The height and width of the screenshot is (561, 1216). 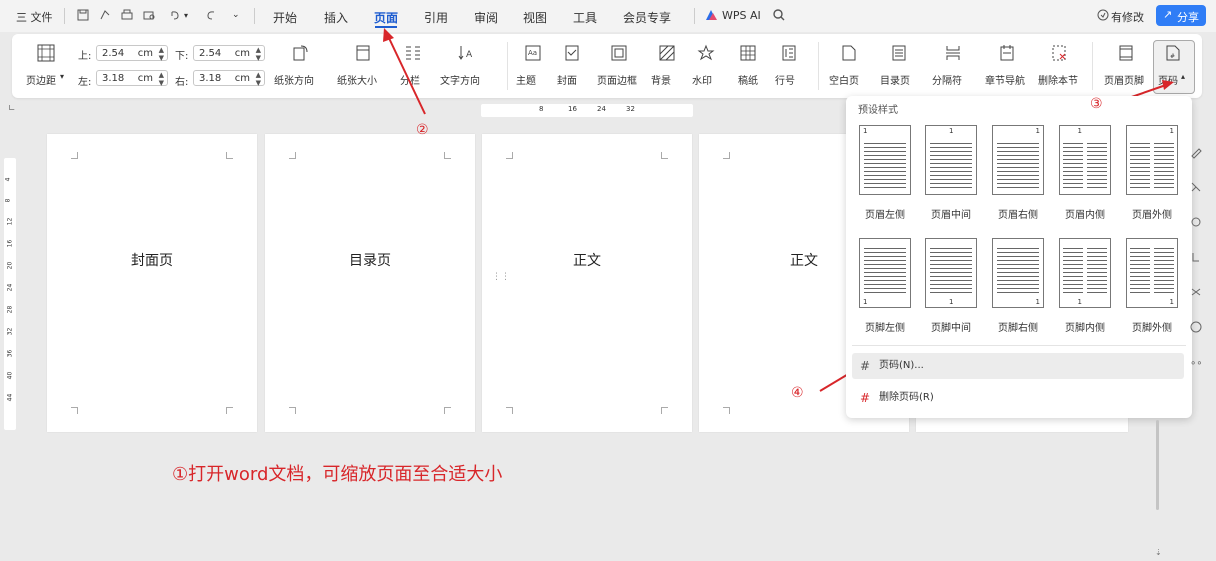 What do you see at coordinates (1196, 327) in the screenshot?
I see `help-icon` at bounding box center [1196, 327].